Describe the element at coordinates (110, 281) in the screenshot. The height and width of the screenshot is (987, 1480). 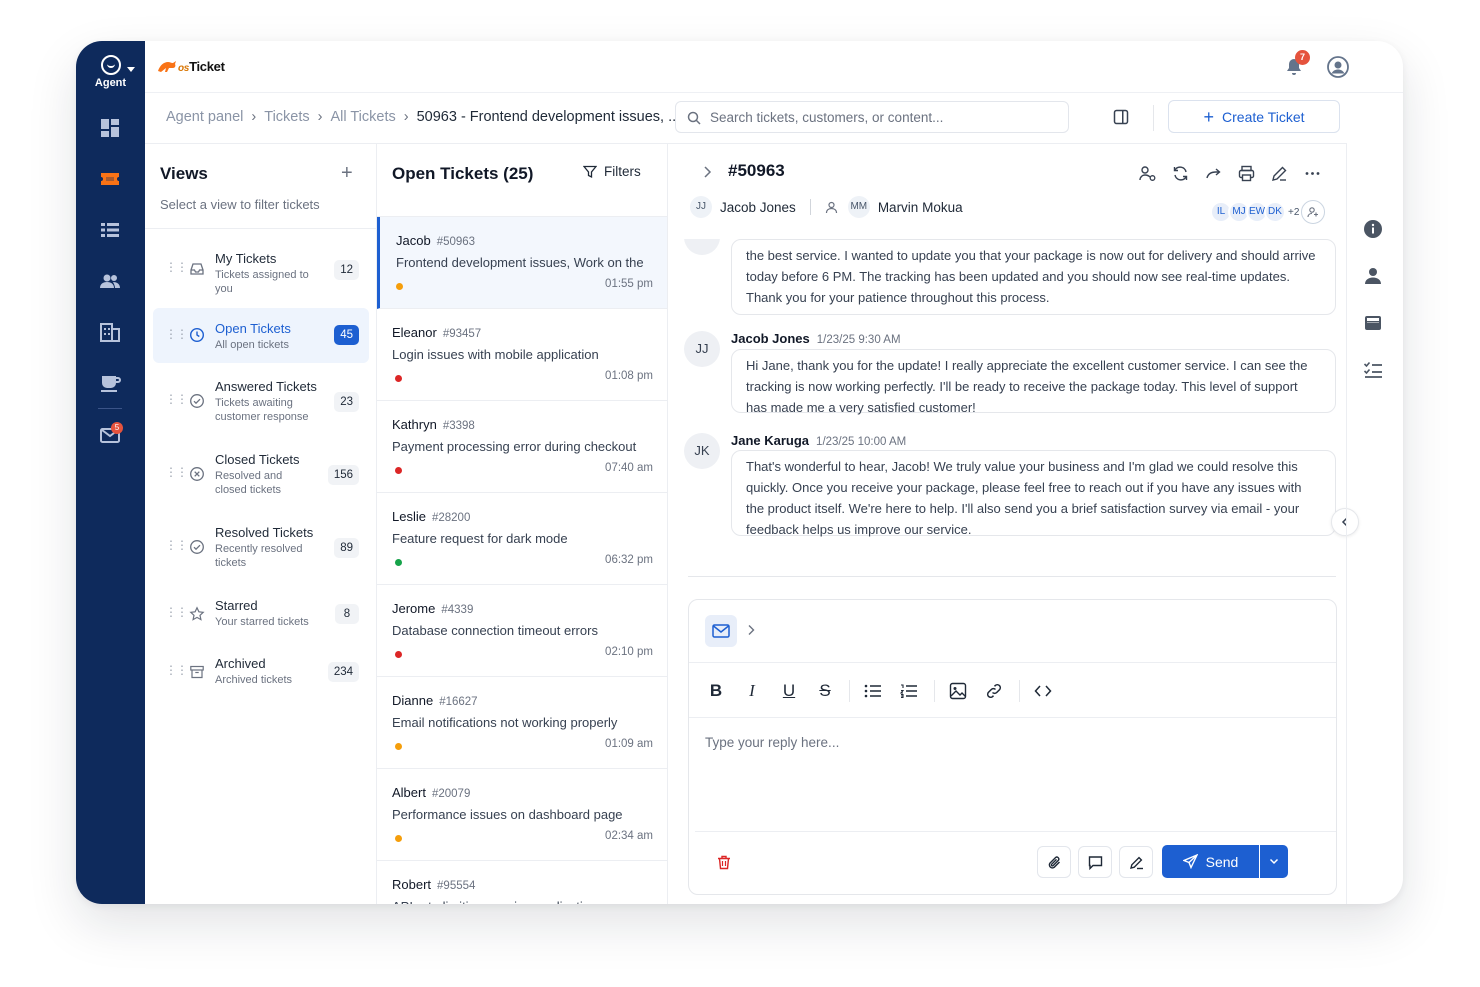
I see `users-icon` at that location.